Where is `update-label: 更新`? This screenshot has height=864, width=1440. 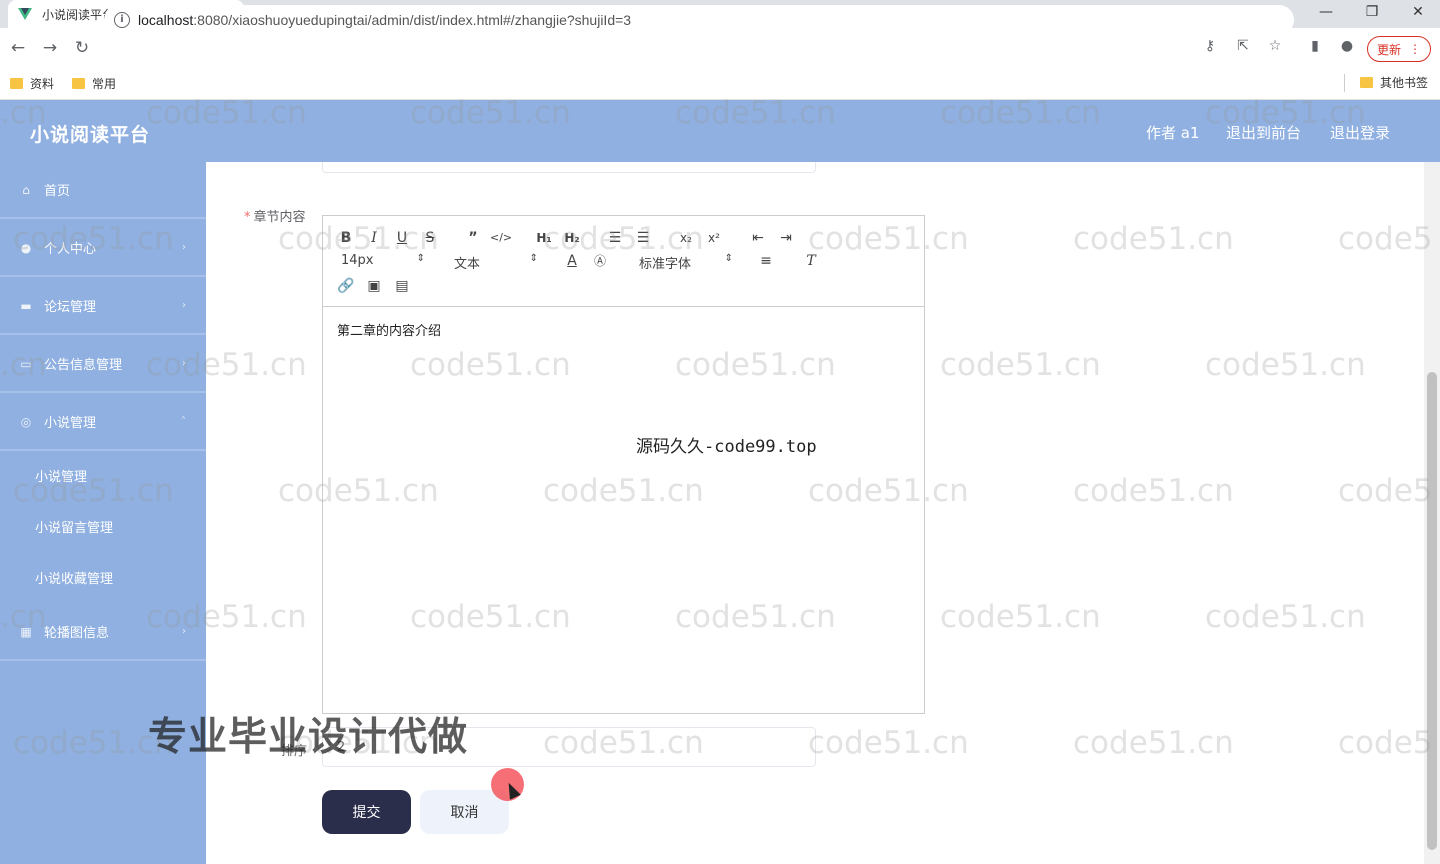 update-label: 更新 is located at coordinates (1388, 49).